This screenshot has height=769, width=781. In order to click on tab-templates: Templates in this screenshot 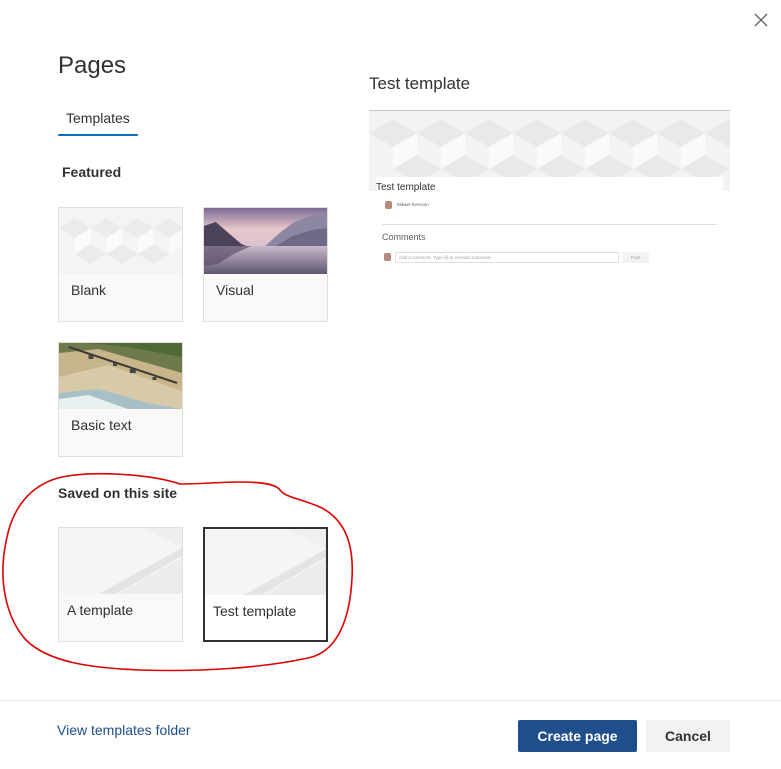, I will do `click(98, 121)`.